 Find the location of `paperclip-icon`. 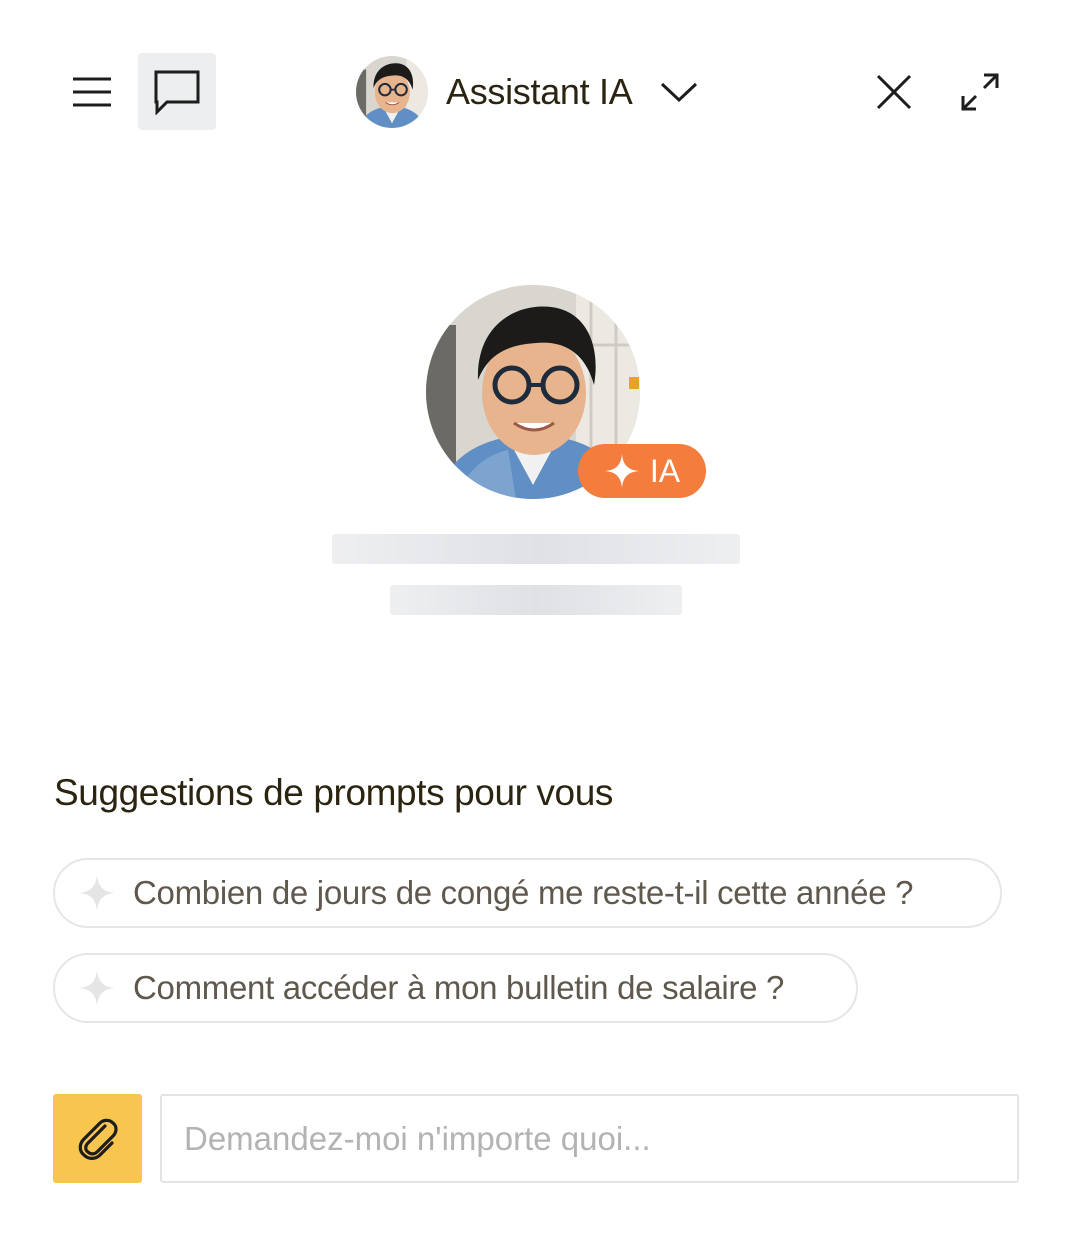

paperclip-icon is located at coordinates (98, 1139).